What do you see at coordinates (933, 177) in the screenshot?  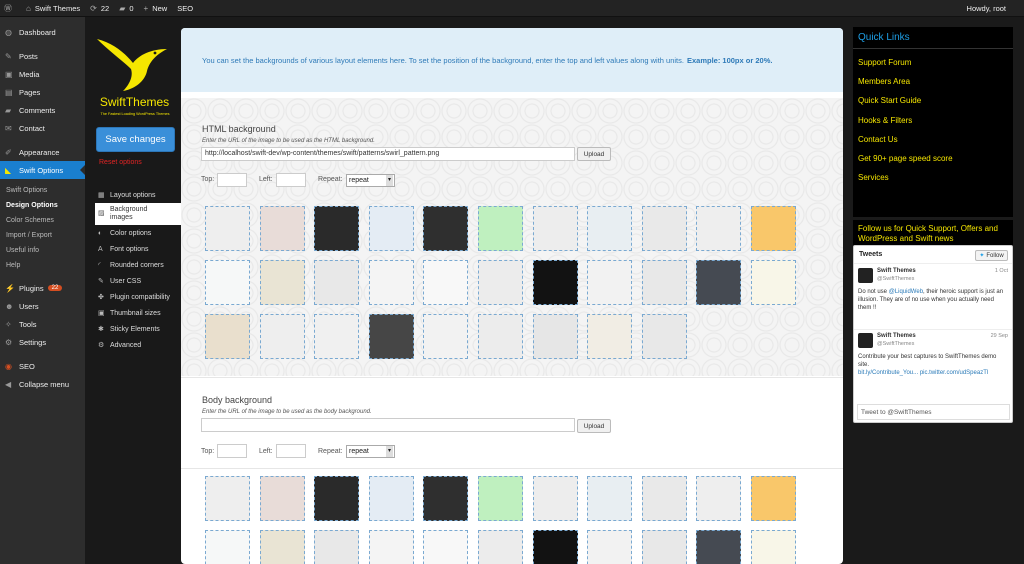 I see `quick-link-services: Services` at bounding box center [933, 177].